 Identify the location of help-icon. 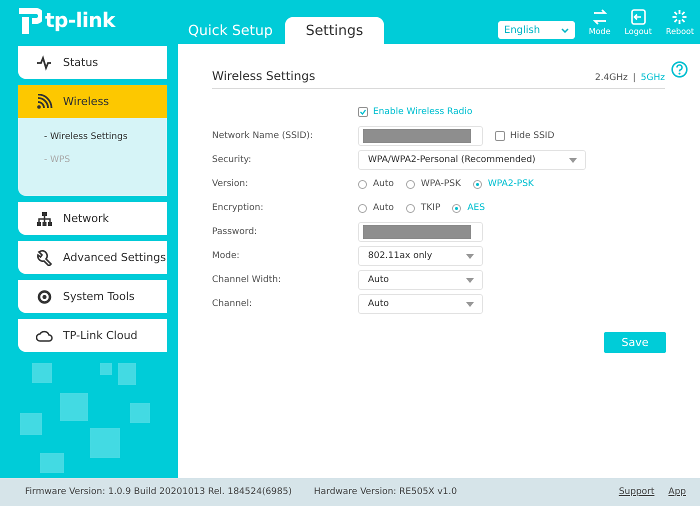
(679, 69).